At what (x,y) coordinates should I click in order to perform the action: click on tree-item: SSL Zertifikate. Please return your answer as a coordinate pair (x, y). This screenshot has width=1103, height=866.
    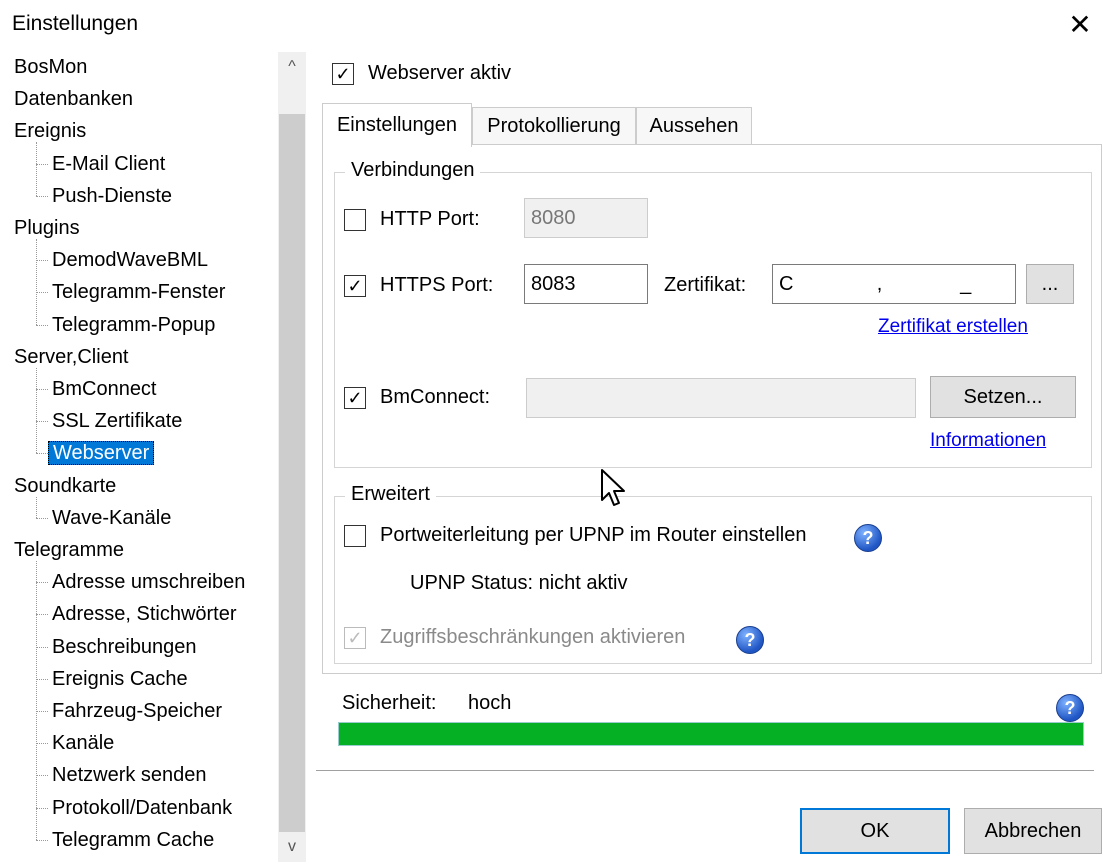
    Looking at the image, I should click on (117, 421).